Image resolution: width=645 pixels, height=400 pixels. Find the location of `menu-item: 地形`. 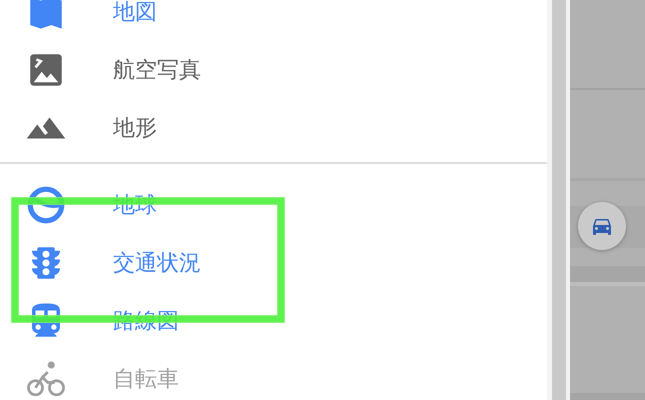

menu-item: 地形 is located at coordinates (273, 128).